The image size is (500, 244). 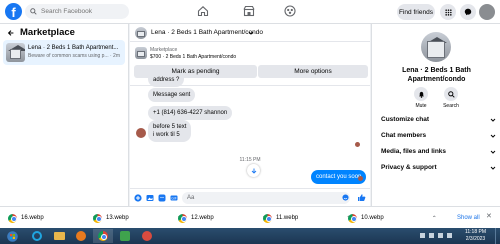 I want to click on download-filename: 11.webp, so click(x=287, y=218).